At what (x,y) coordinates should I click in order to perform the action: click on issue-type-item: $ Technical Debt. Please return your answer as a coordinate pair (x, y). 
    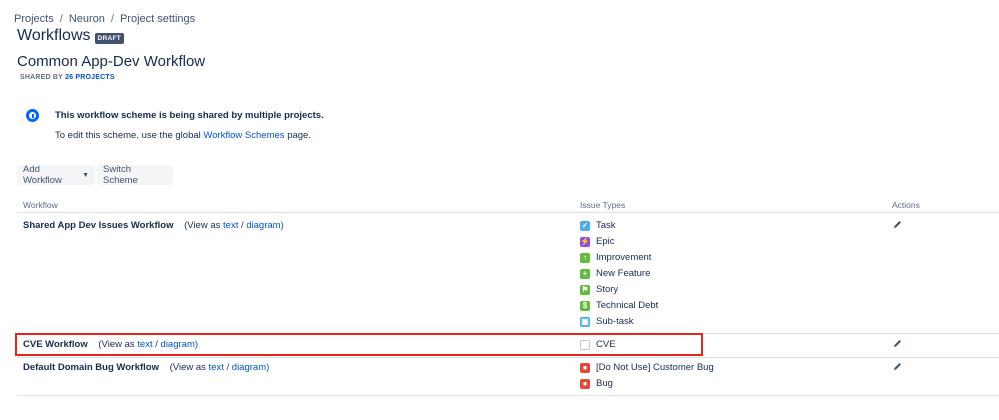
    Looking at the image, I should click on (619, 305).